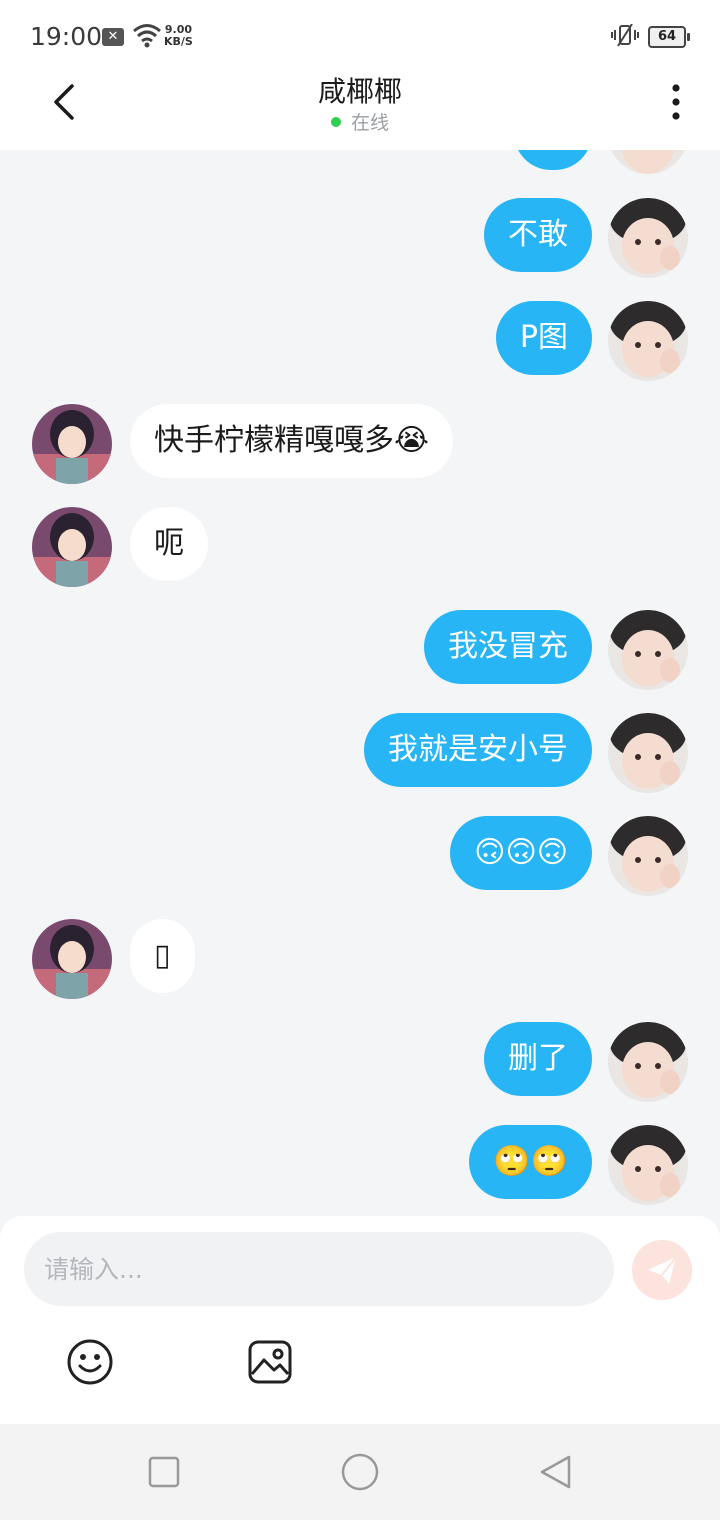  I want to click on image-picker-icon, so click(270, 1362).